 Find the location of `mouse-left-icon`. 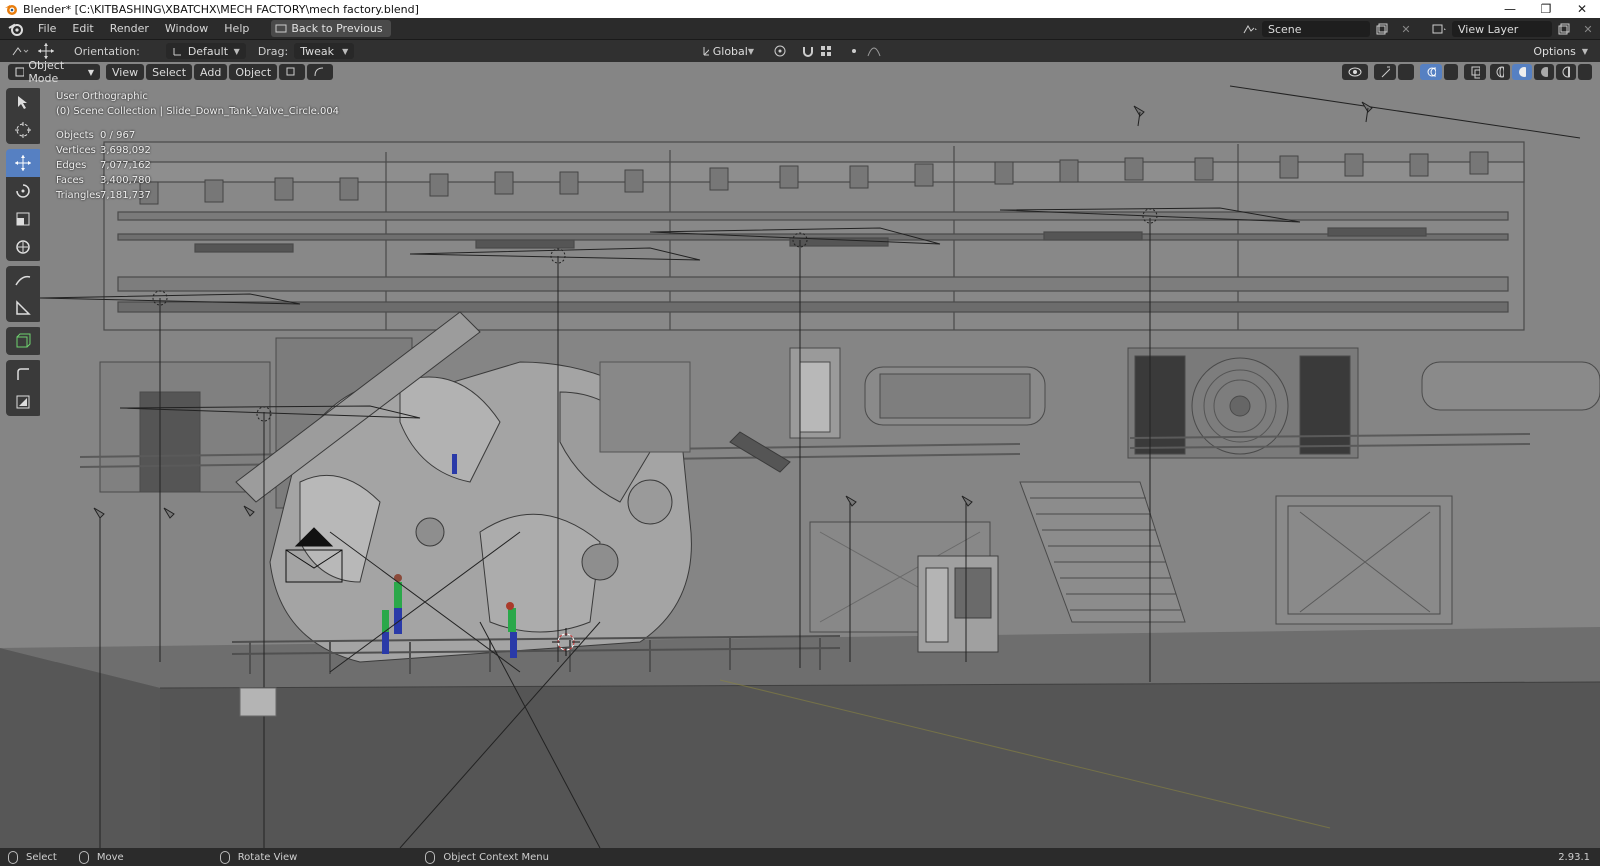

mouse-left-icon is located at coordinates (13, 857).